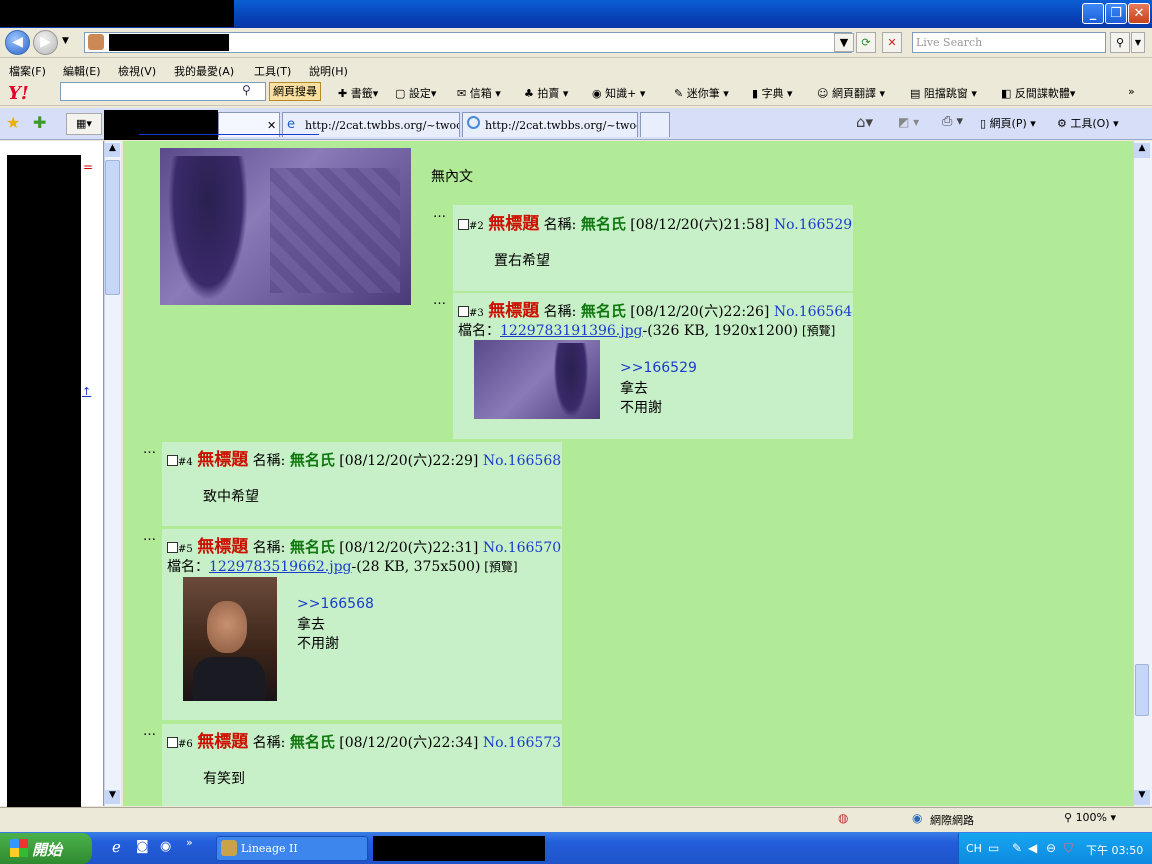 The width and height of the screenshot is (1152, 864). What do you see at coordinates (813, 225) in the screenshot?
I see `post-number-link: No.166529` at bounding box center [813, 225].